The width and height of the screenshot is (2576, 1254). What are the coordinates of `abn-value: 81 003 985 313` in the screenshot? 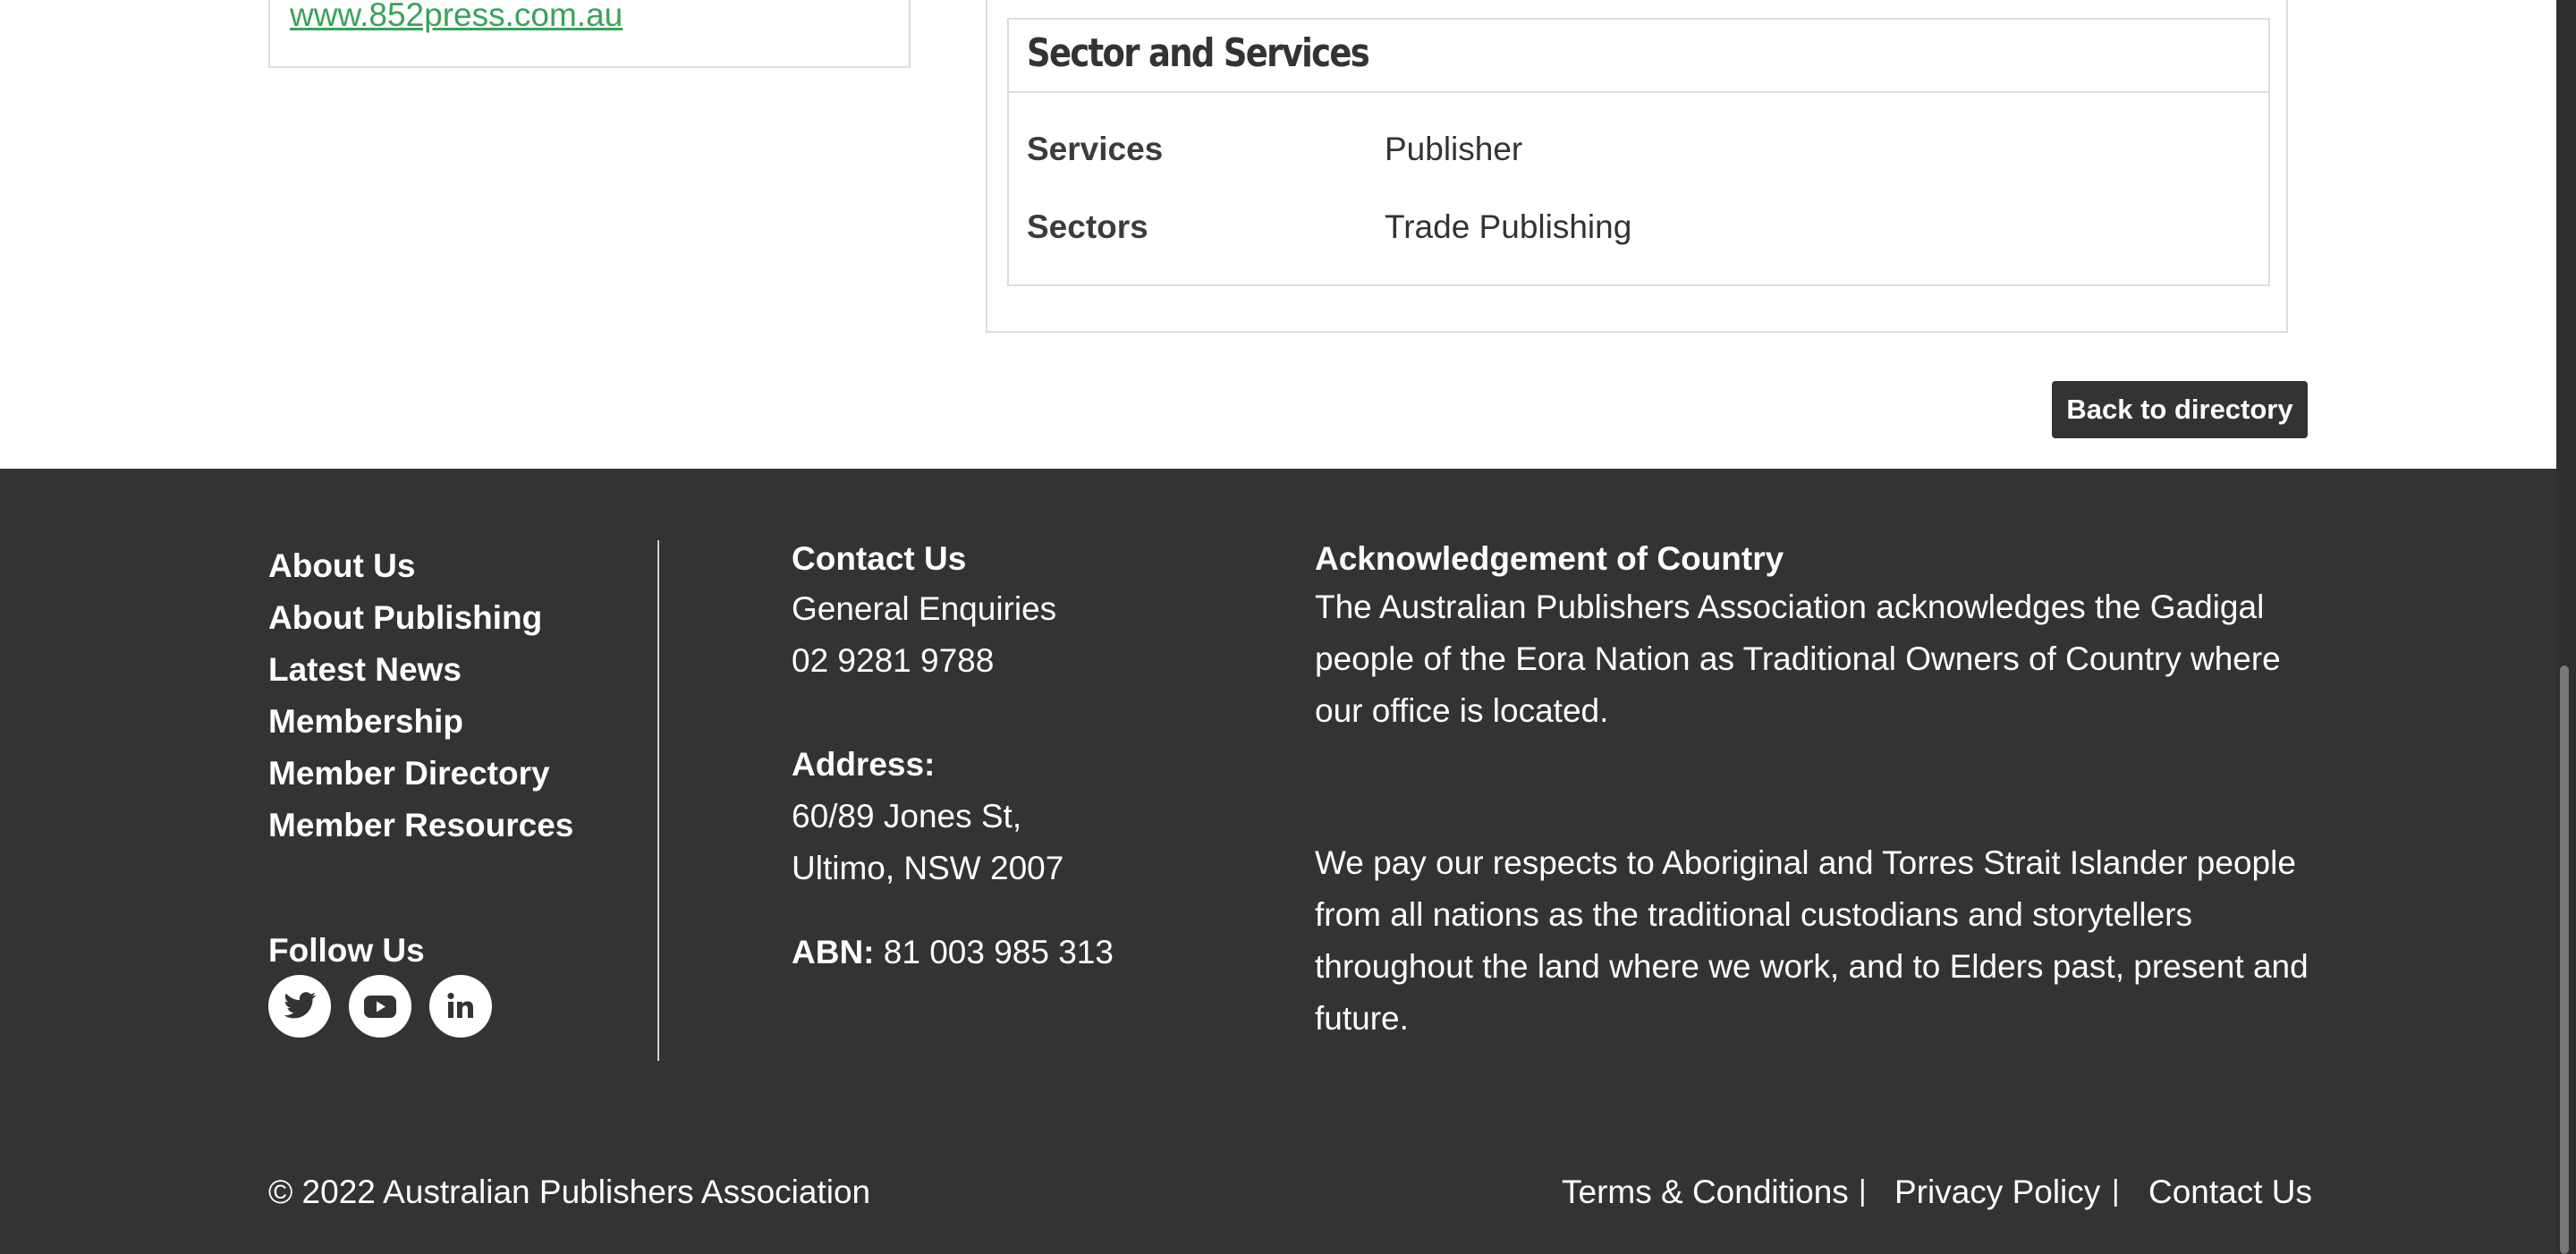 It's located at (998, 952).